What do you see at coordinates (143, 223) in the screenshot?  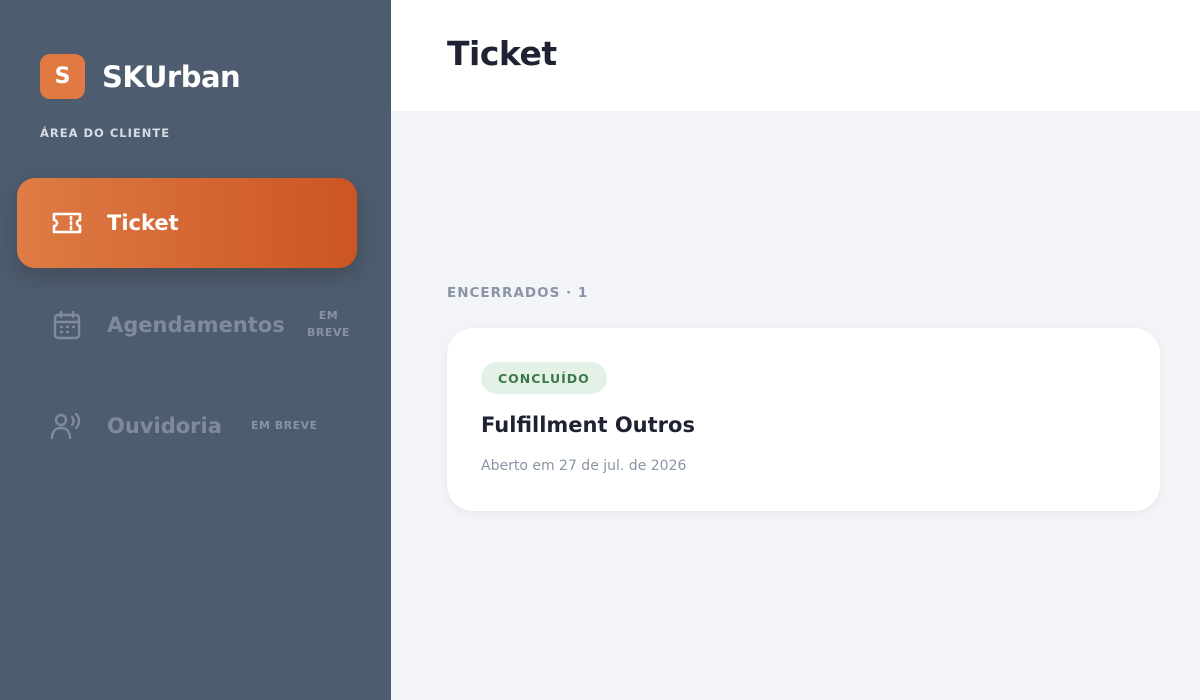 I see `sidebar-item-label: Ticket` at bounding box center [143, 223].